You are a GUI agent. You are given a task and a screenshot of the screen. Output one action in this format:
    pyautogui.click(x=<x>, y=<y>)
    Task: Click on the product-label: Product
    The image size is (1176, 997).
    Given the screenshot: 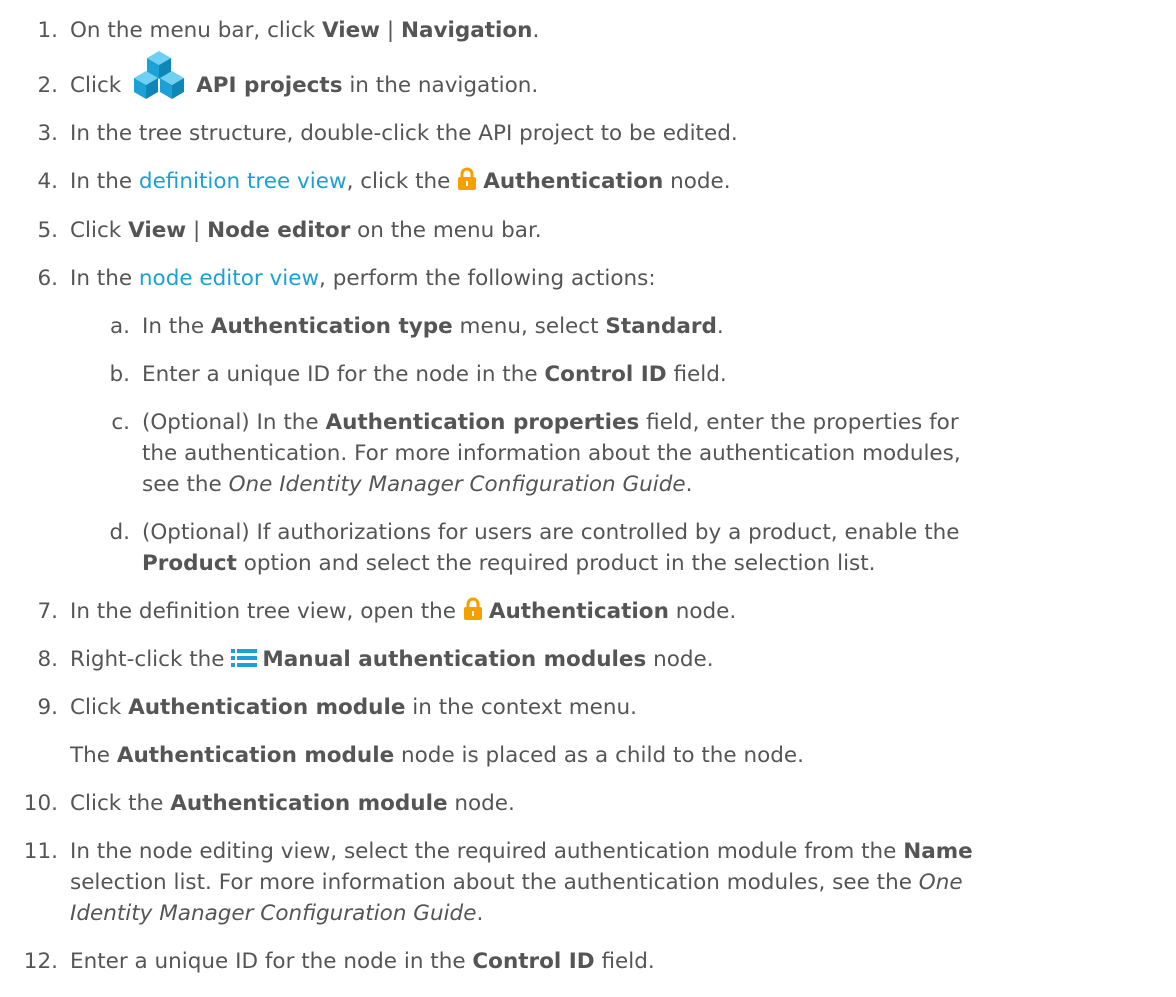 What is the action you would take?
    pyautogui.click(x=189, y=563)
    